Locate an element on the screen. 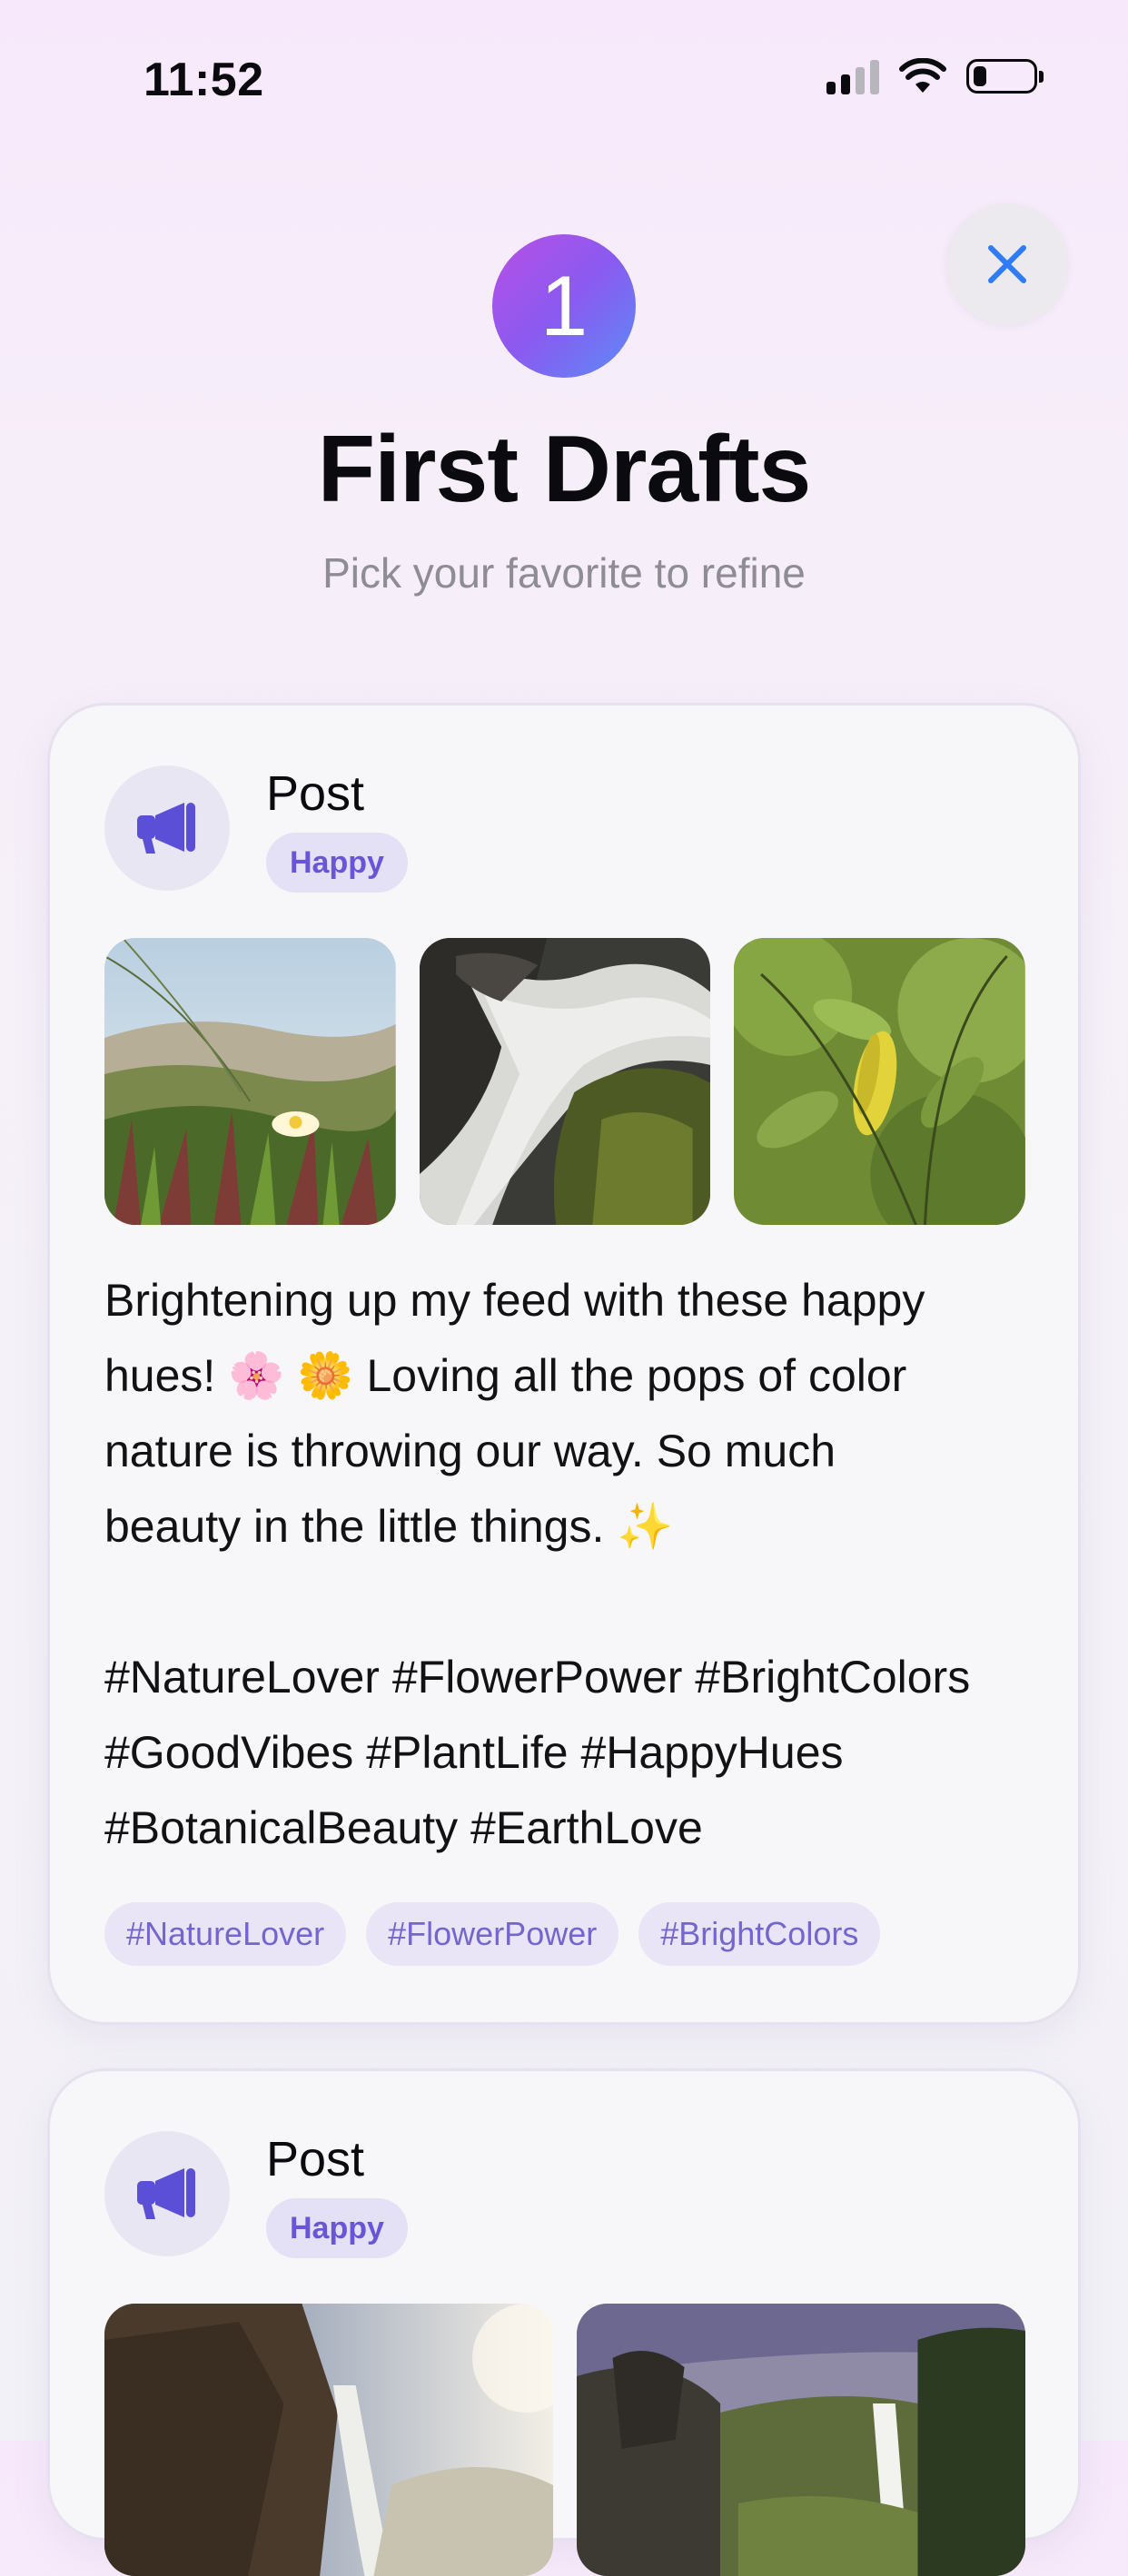 This screenshot has height=2576, width=1128. photo-flower-dunes is located at coordinates (250, 1081).